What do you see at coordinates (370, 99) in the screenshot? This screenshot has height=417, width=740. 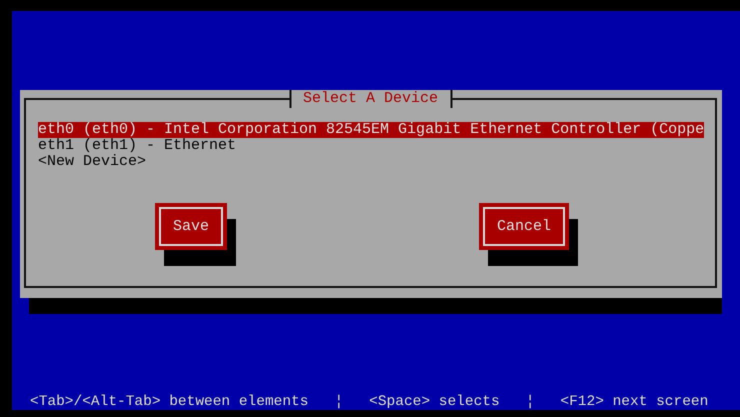 I see `dialog-title: Select A Device` at bounding box center [370, 99].